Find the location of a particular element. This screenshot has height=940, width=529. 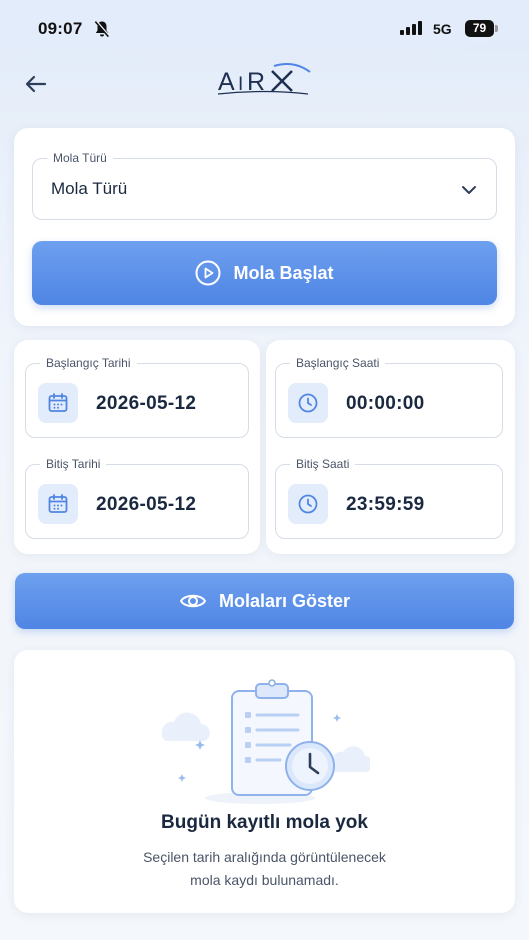

cellular-signal-icon is located at coordinates (411, 30).